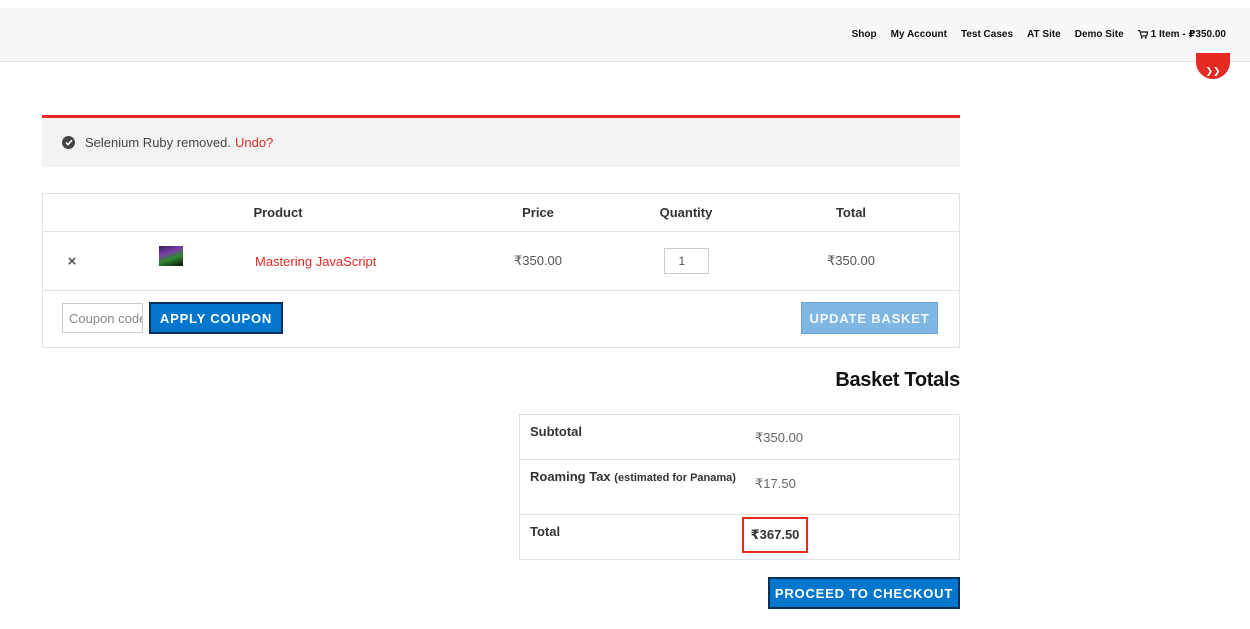  I want to click on quantity-cell: 1, so click(686, 261).